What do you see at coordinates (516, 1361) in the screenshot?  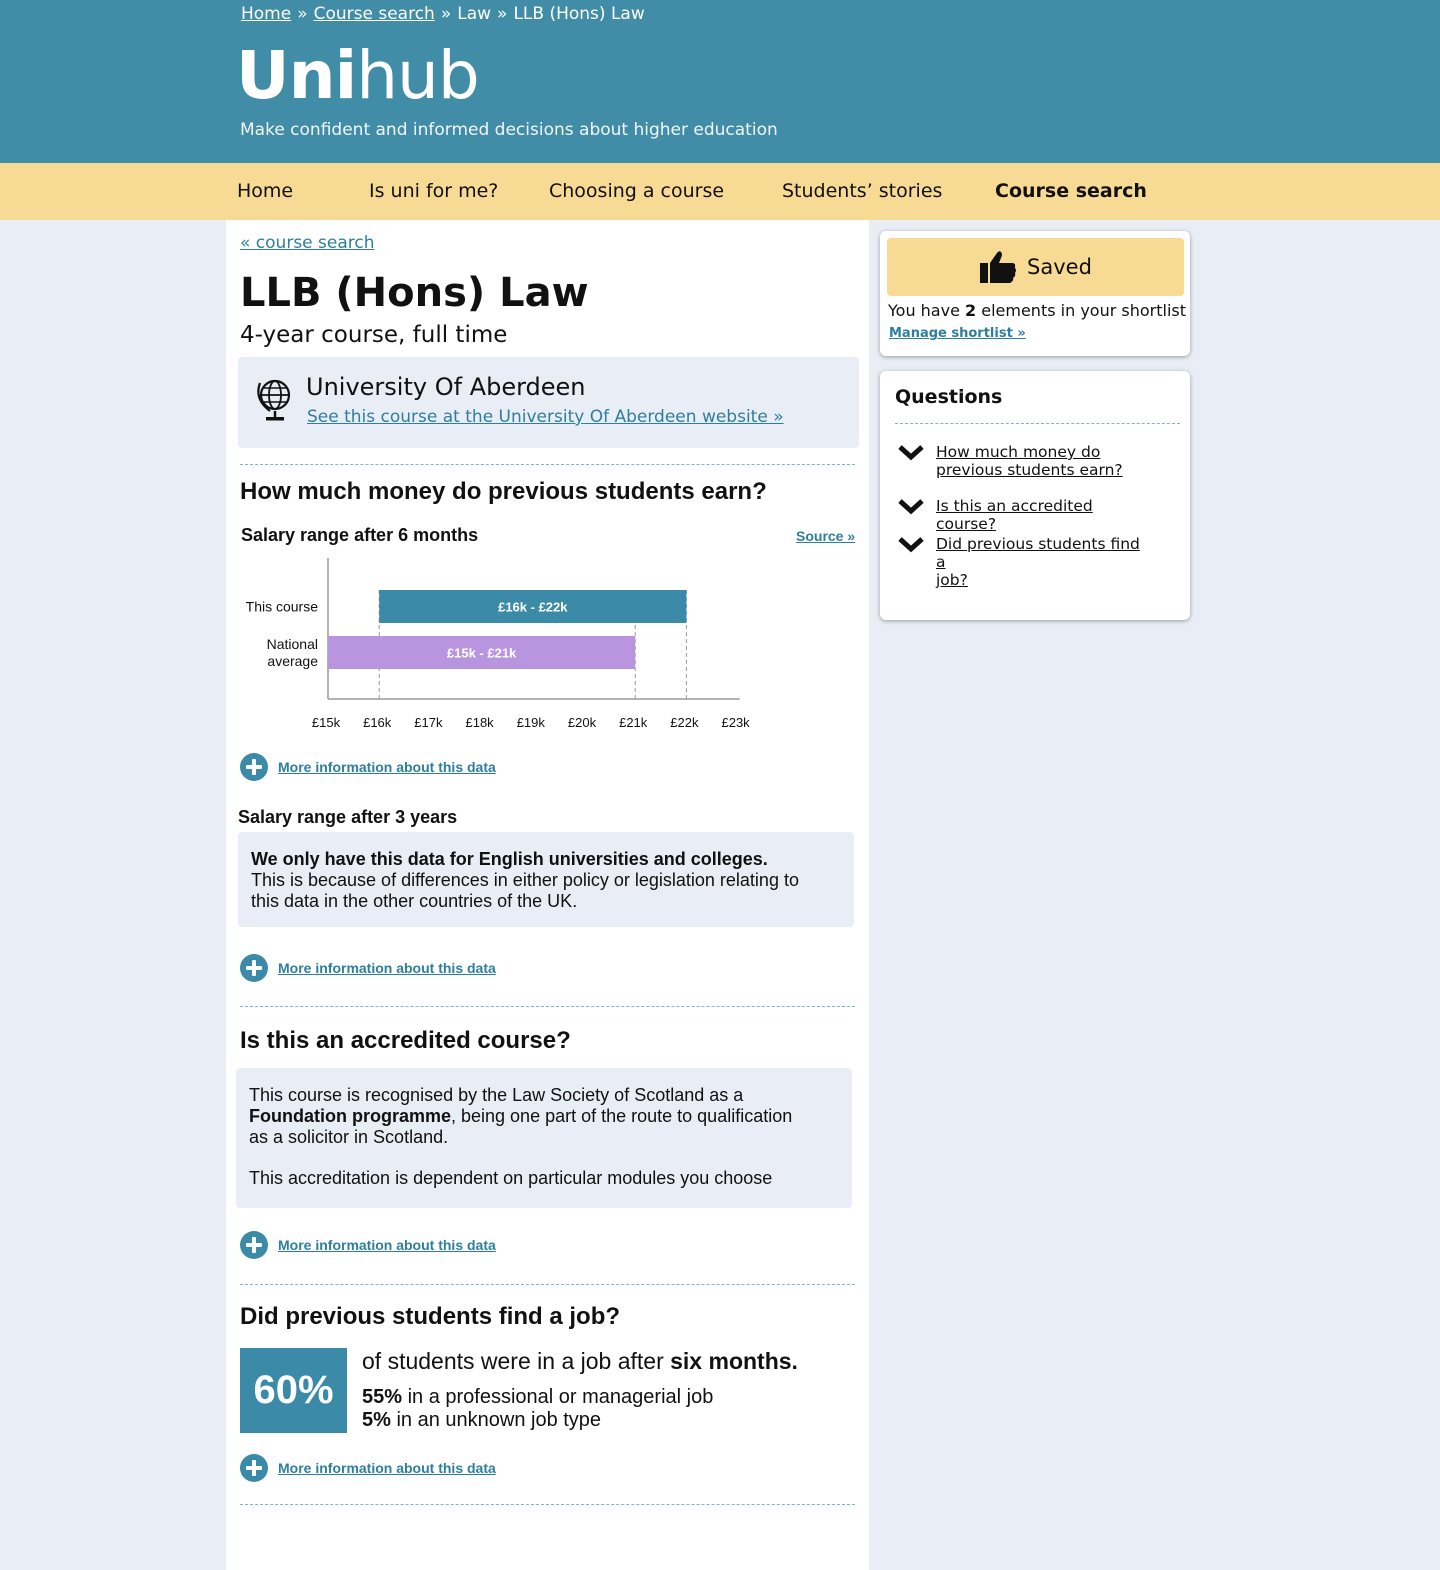 I see `employment-headline-text: of students were in a job after` at bounding box center [516, 1361].